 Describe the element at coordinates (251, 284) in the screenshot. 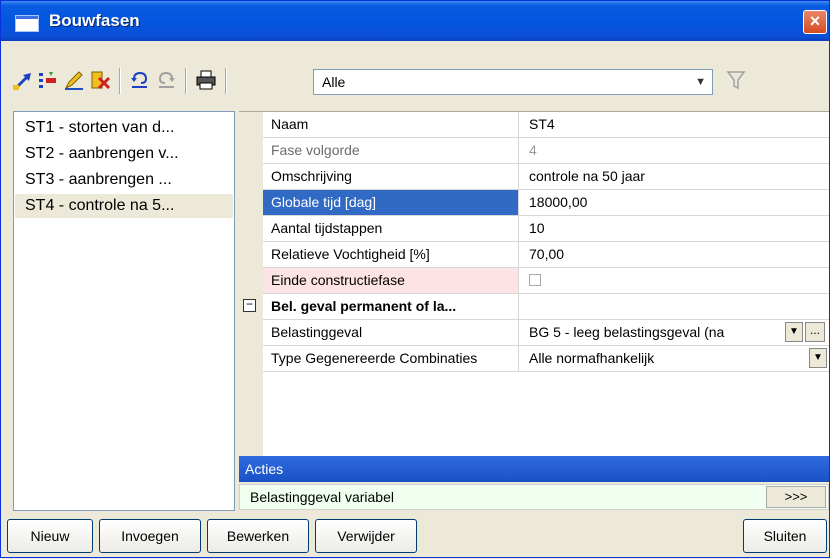

I see `grid-gutter` at that location.